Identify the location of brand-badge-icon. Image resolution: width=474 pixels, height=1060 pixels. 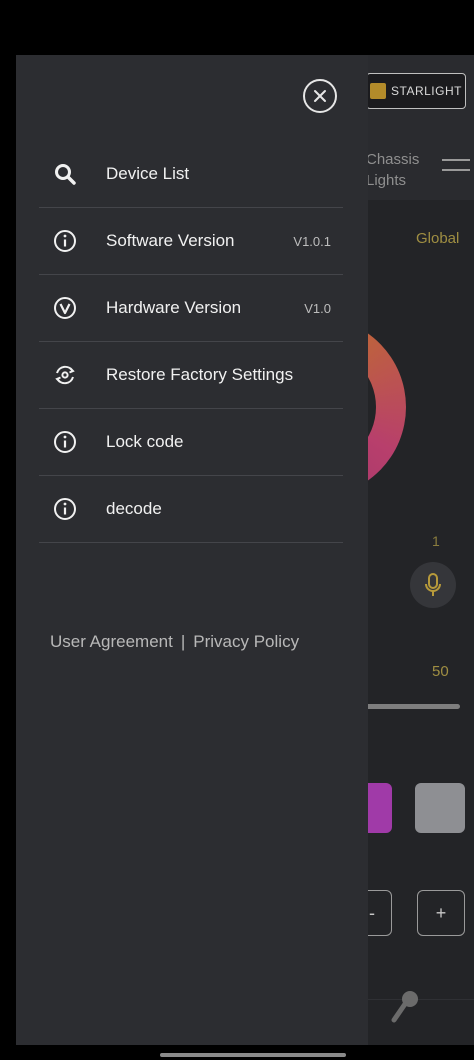
(378, 91).